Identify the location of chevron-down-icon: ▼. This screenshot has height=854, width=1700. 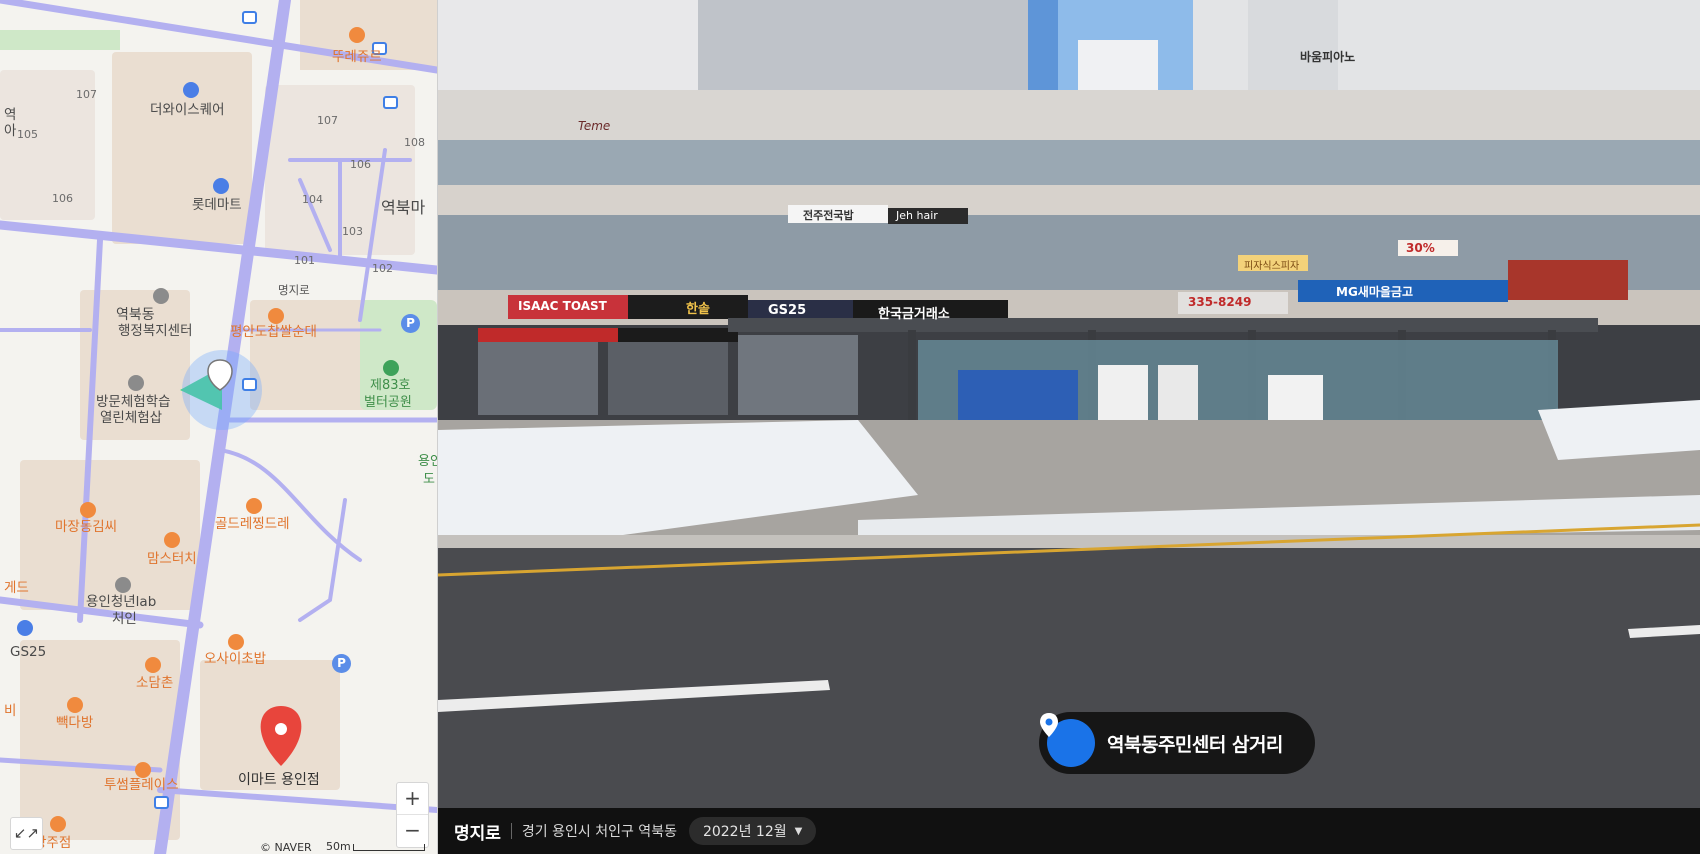
(798, 831).